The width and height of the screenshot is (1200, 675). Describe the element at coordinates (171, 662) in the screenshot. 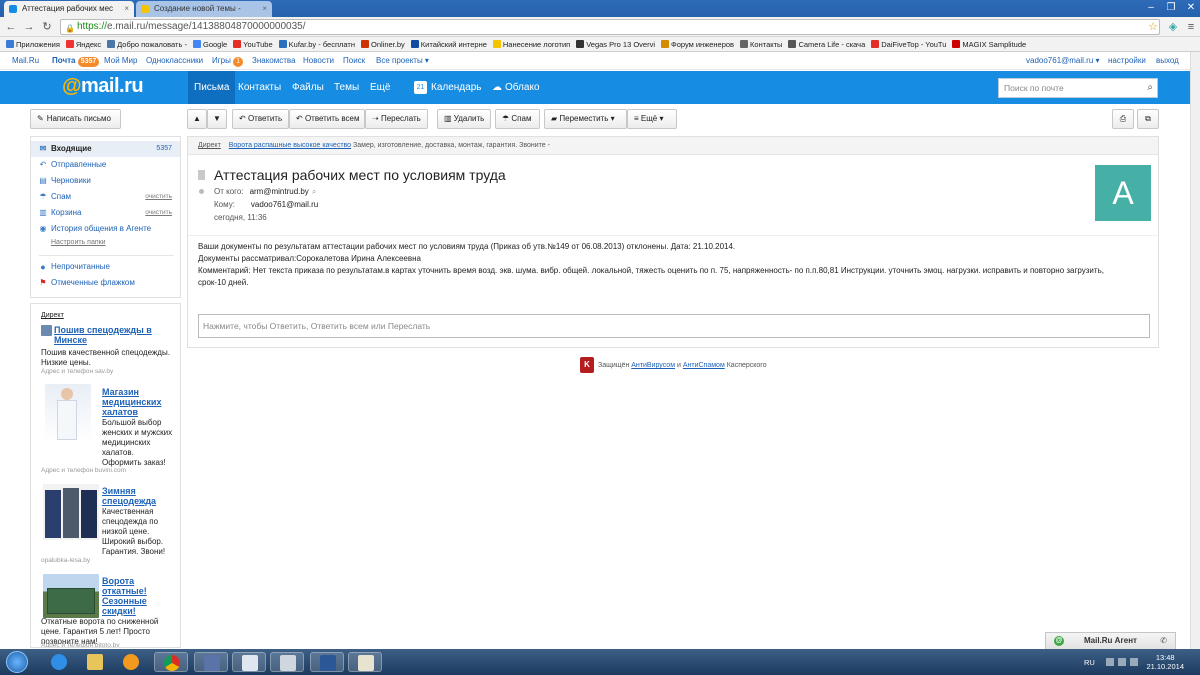

I see `taskbar-chrome` at that location.